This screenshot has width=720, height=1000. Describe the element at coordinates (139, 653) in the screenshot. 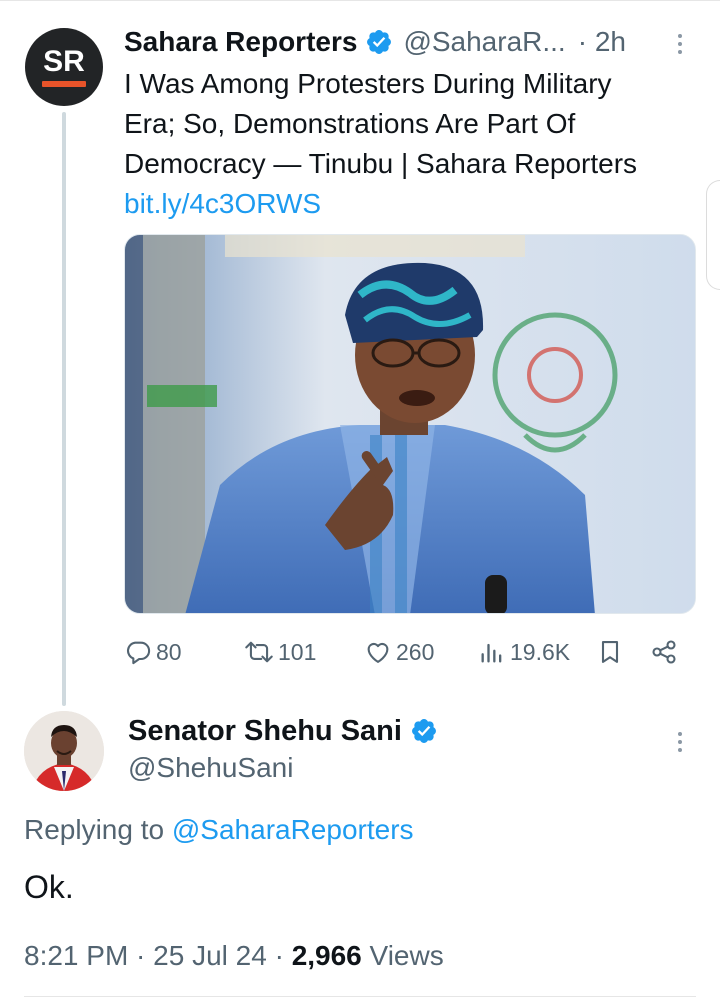

I see `reply-icon` at that location.